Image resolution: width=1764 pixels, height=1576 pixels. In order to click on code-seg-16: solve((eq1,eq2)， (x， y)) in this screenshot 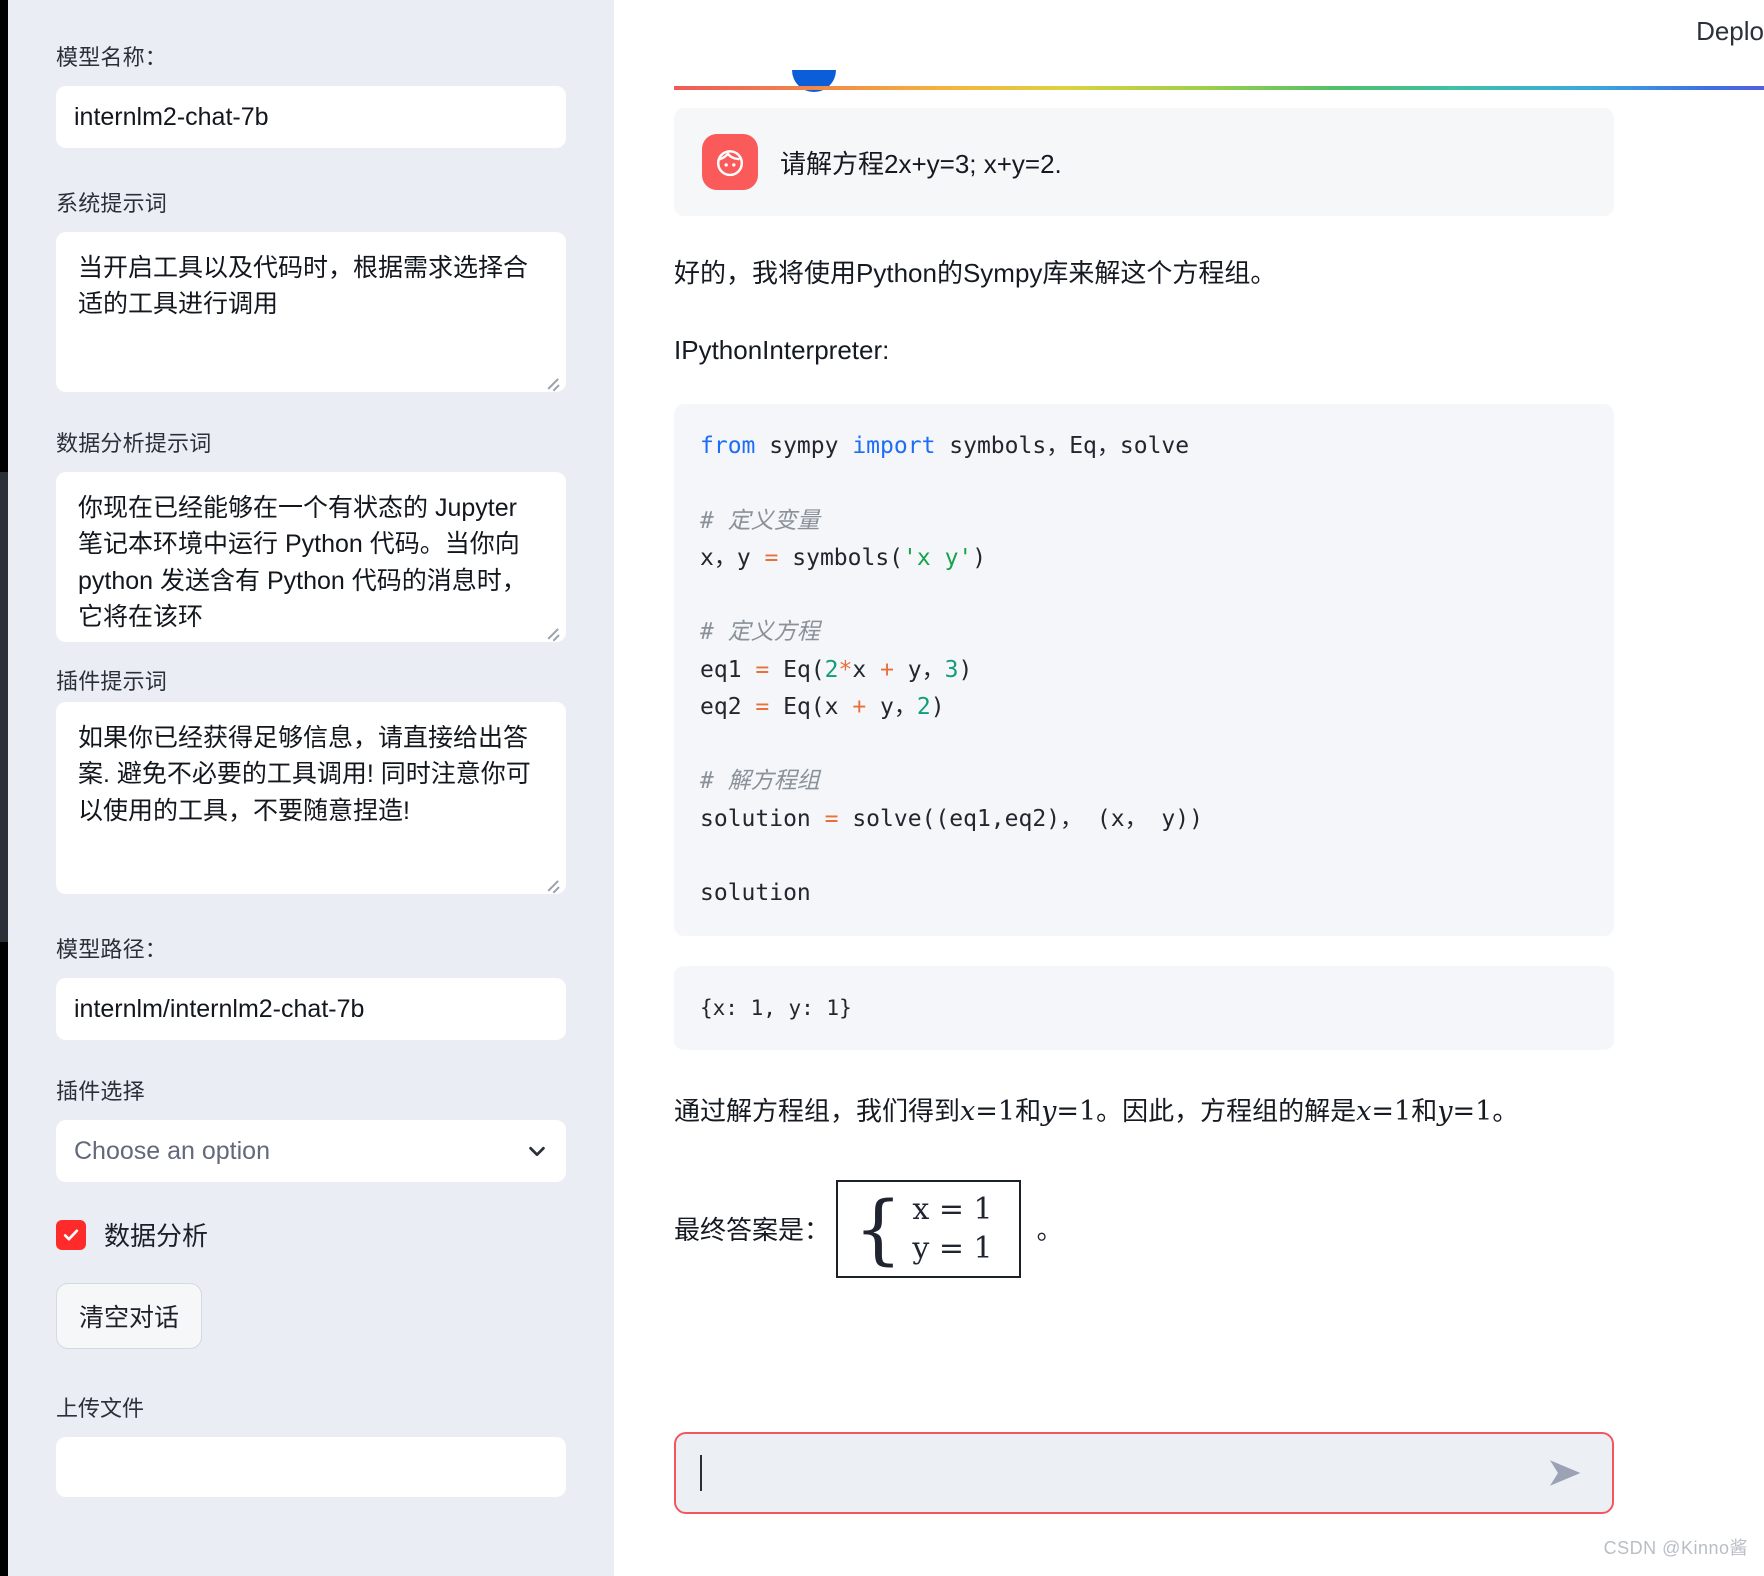, I will do `click(1020, 818)`.